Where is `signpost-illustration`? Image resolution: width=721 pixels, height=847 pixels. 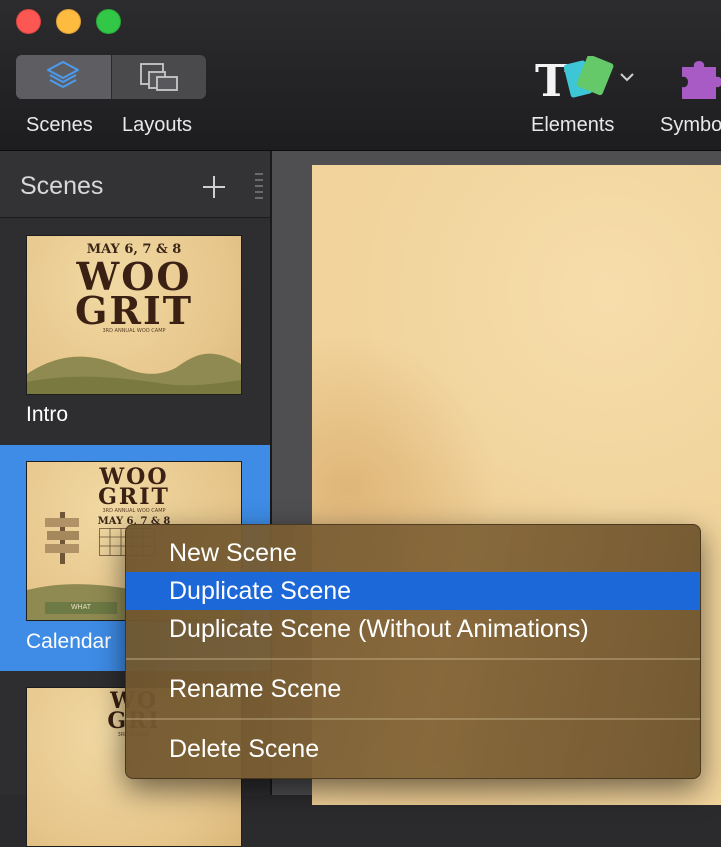
signpost-illustration is located at coordinates (62, 538).